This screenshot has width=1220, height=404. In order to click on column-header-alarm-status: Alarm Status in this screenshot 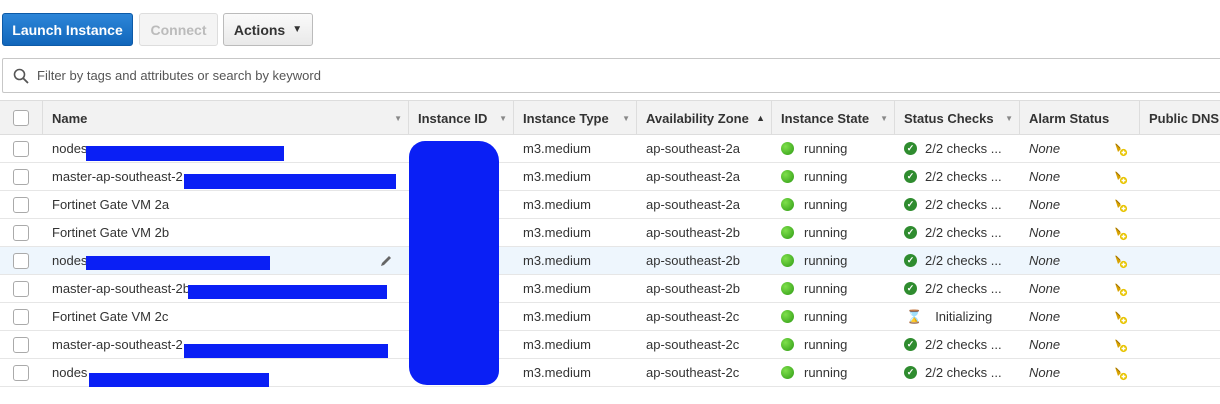, I will do `click(1079, 118)`.